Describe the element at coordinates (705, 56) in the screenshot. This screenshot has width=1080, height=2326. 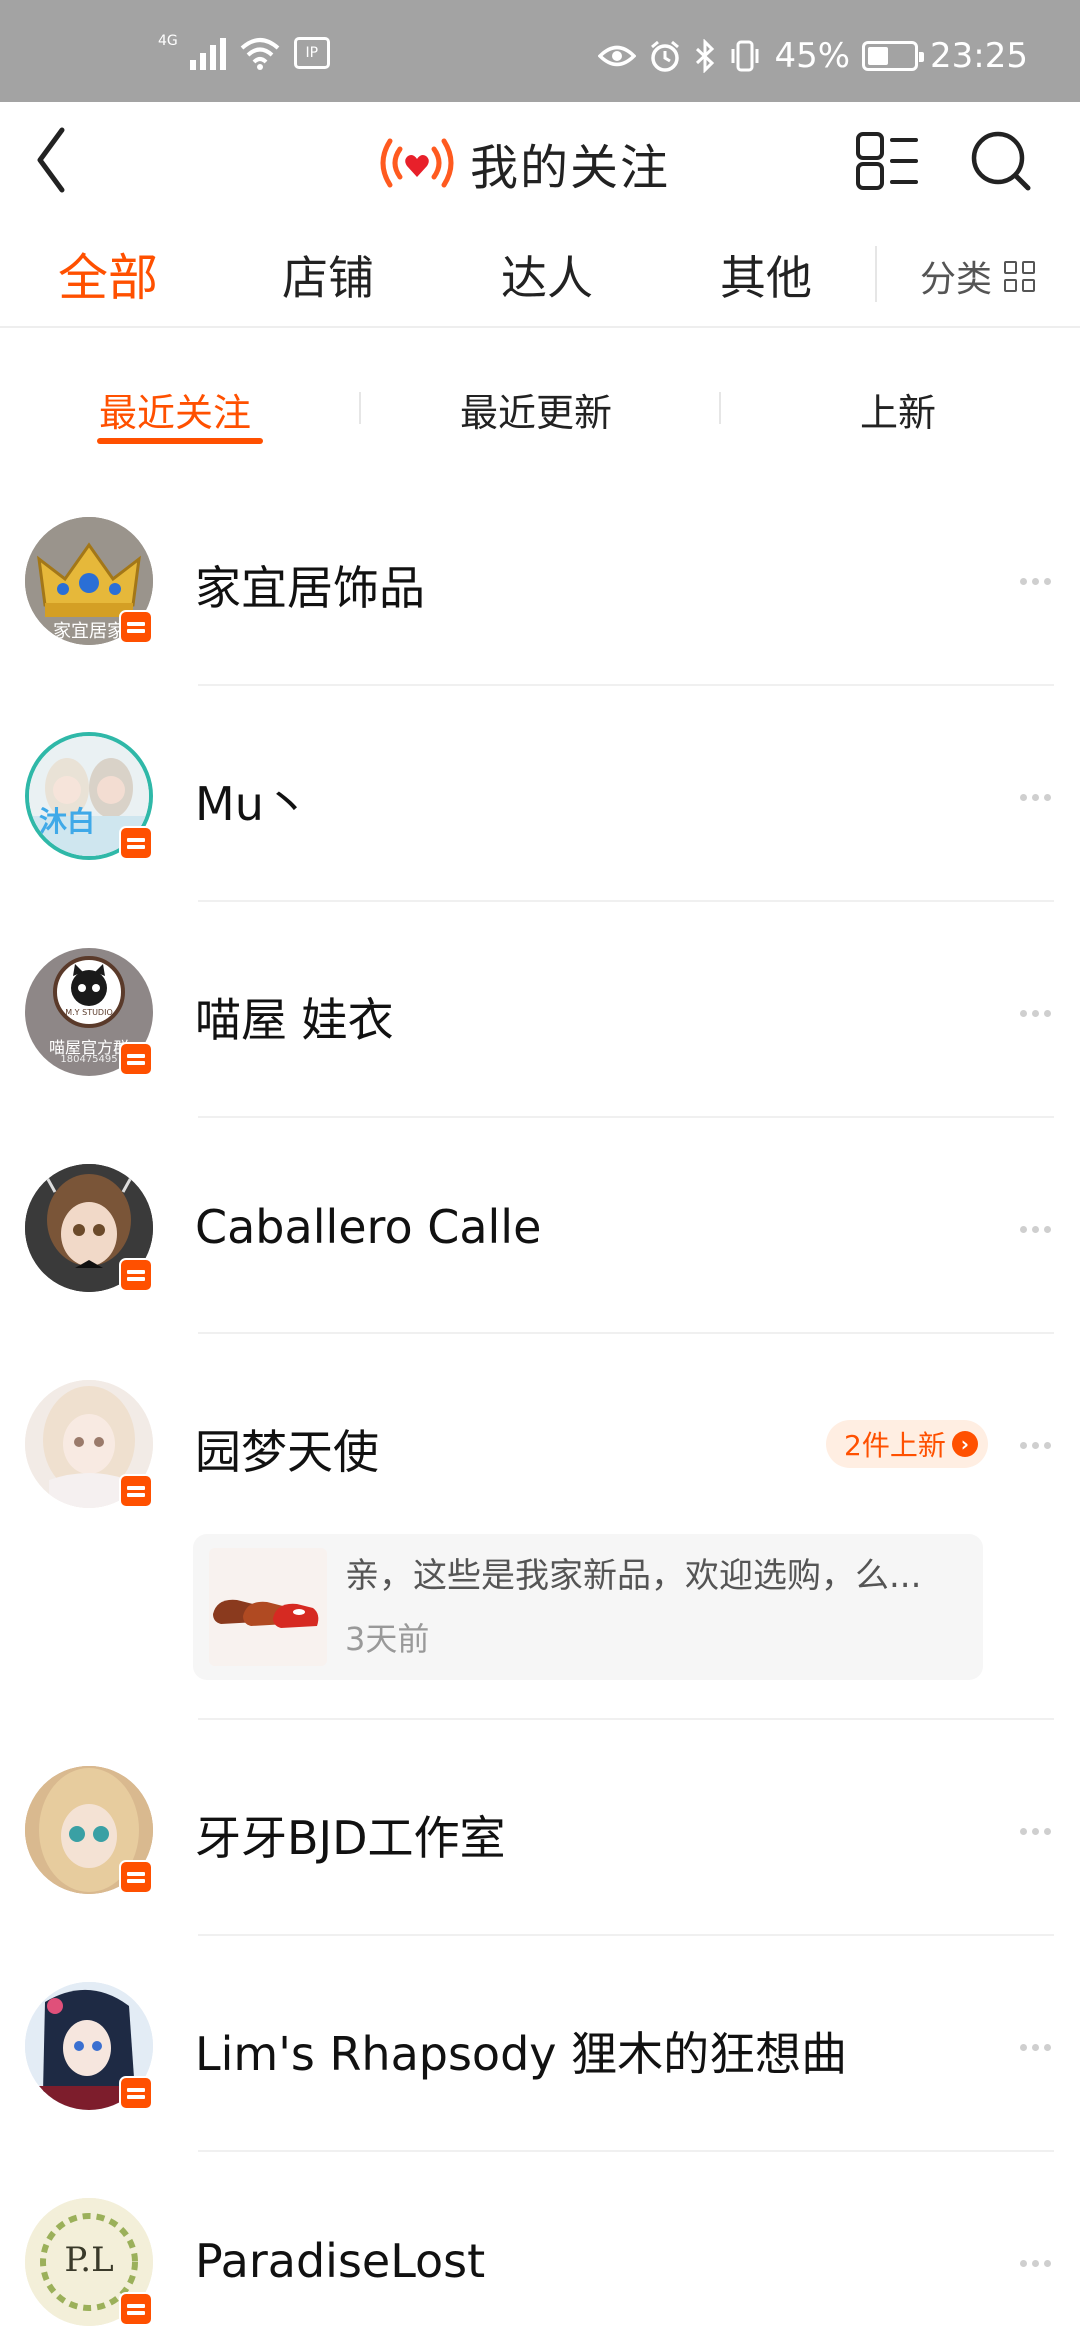
I see `bluetooth-icon` at that location.